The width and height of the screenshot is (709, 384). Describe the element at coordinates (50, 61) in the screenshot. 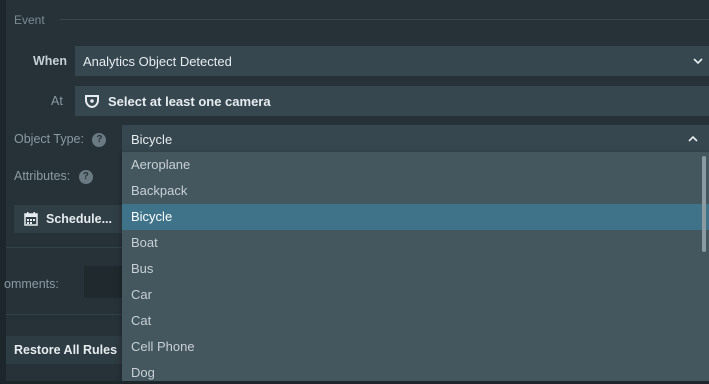

I see `when-label: When` at that location.